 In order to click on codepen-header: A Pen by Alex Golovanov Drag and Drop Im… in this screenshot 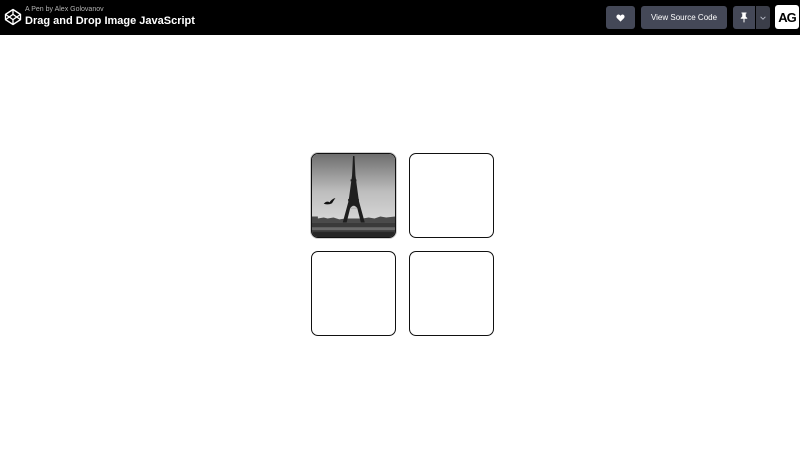, I will do `click(400, 17)`.